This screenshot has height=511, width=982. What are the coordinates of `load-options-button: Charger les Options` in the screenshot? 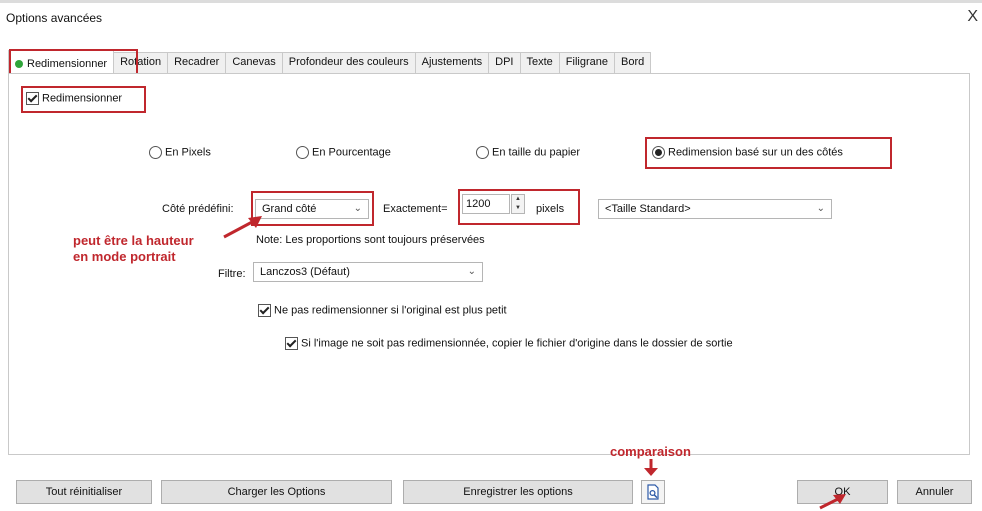 It's located at (276, 492).